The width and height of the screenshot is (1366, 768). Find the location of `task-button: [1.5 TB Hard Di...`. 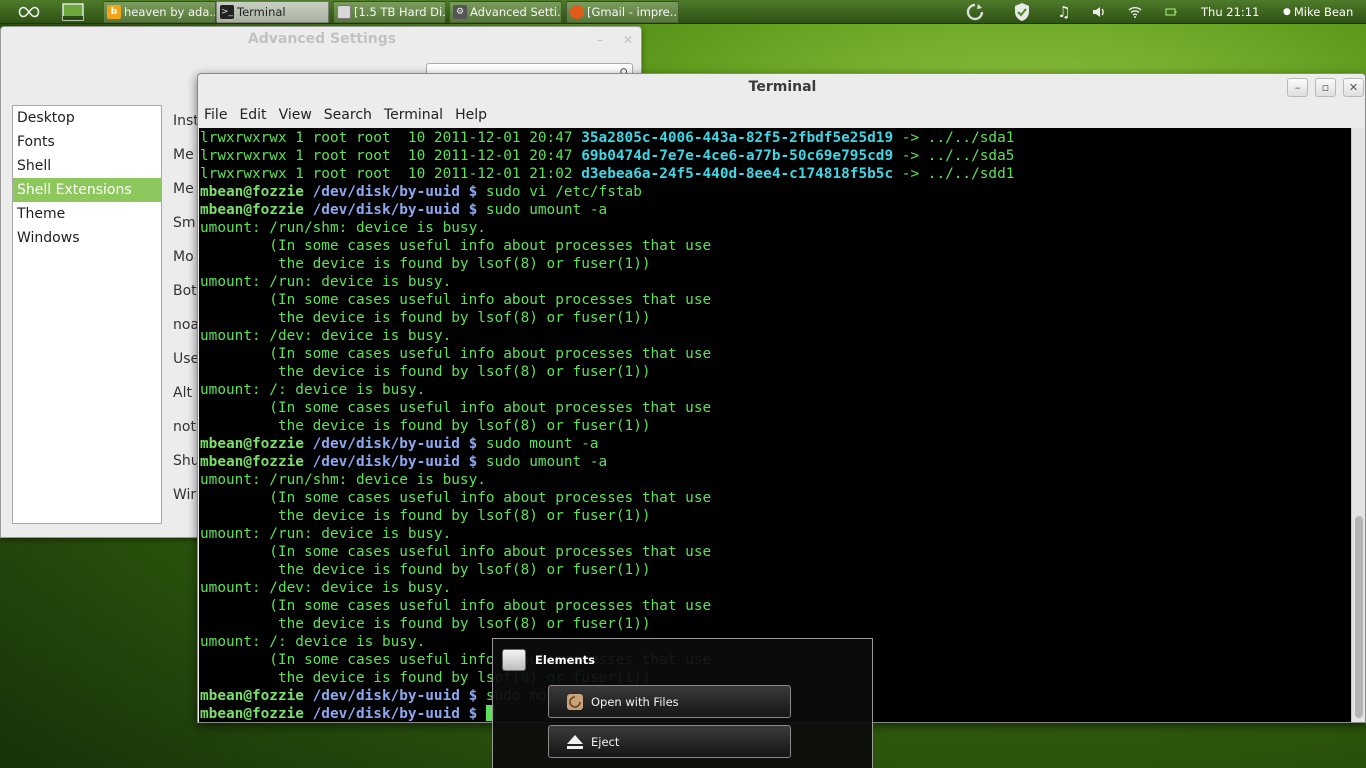

task-button: [1.5 TB Hard Di... is located at coordinates (389, 12).